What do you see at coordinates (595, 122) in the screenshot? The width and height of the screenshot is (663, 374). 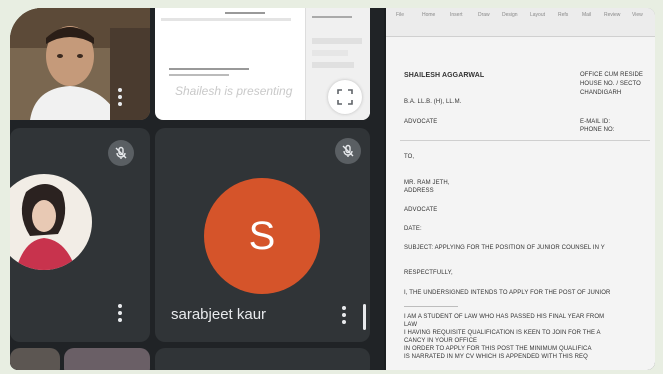 I see `email-label: E-MAIL ID:` at bounding box center [595, 122].